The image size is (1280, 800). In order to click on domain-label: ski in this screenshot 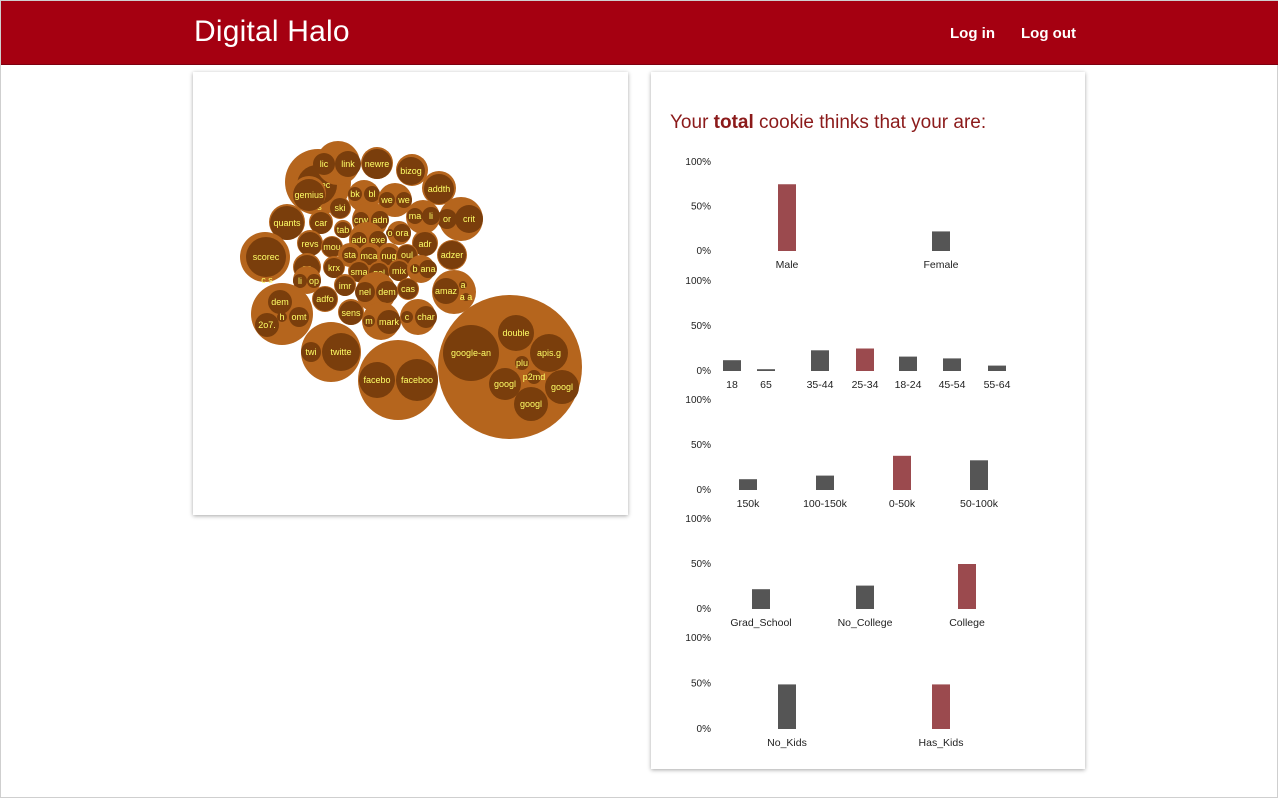, I will do `click(340, 208)`.